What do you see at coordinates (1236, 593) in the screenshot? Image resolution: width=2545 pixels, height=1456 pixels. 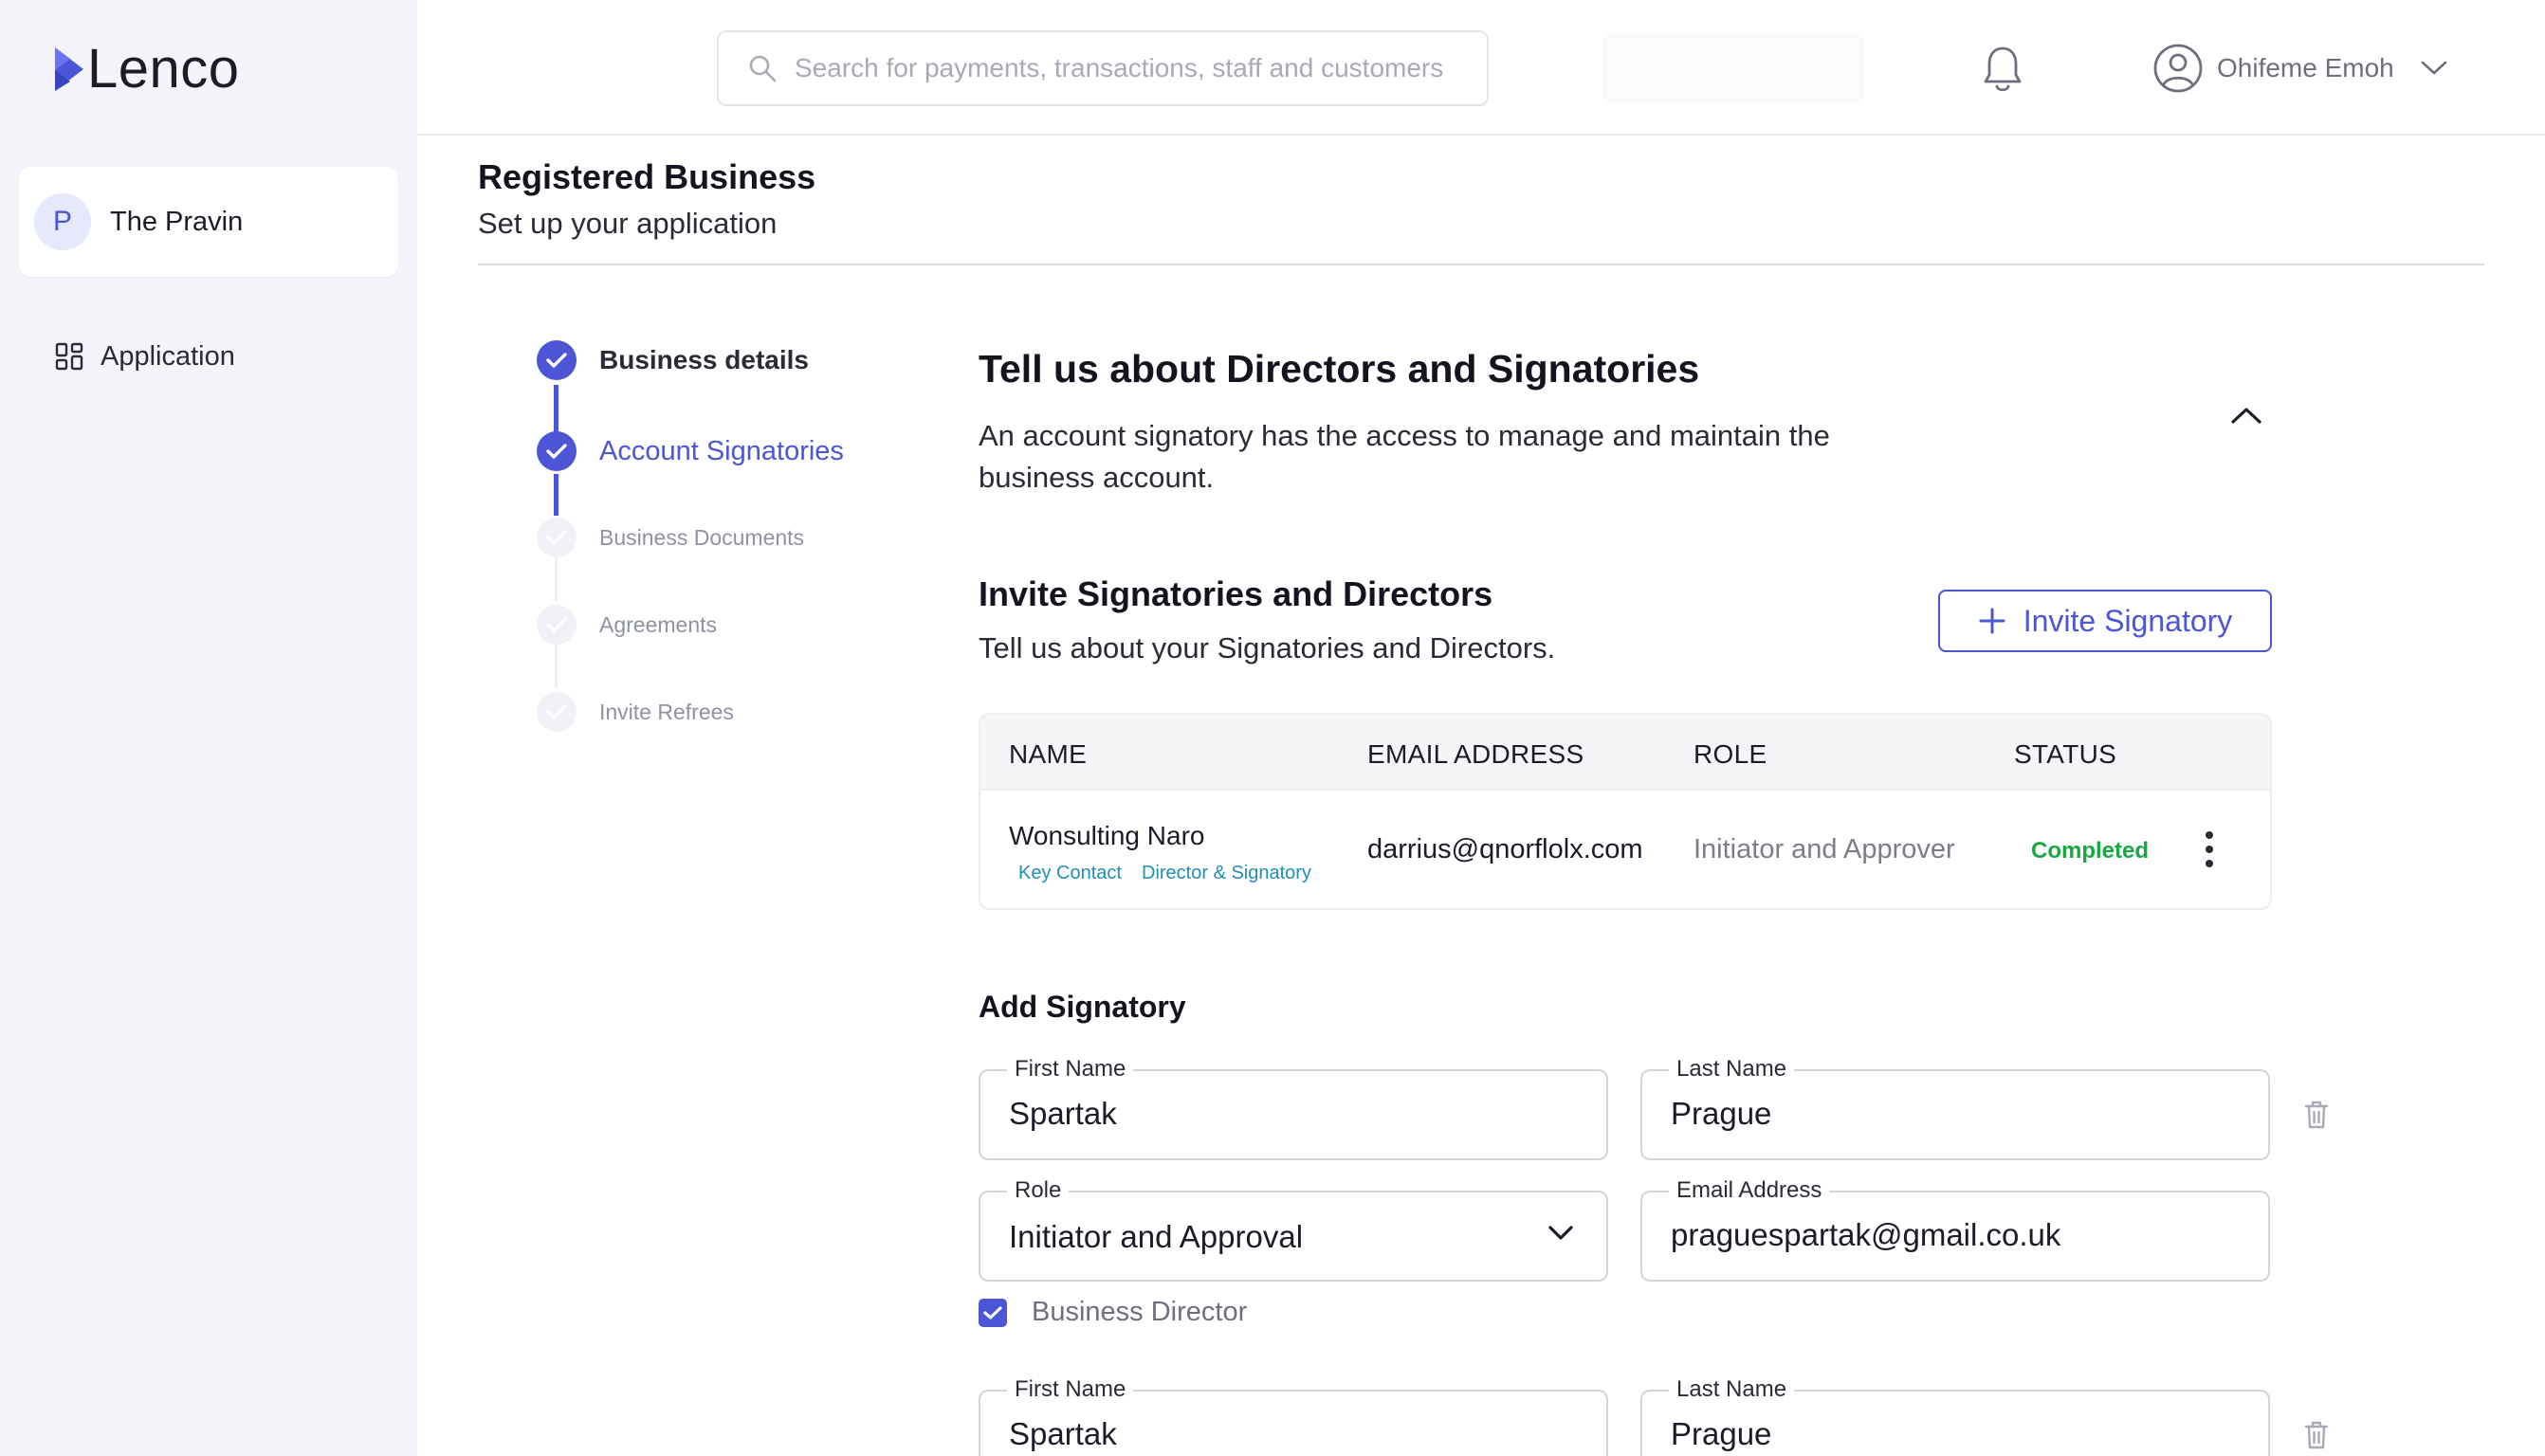 I see `invite-title: Invite Signatories and Directors` at bounding box center [1236, 593].